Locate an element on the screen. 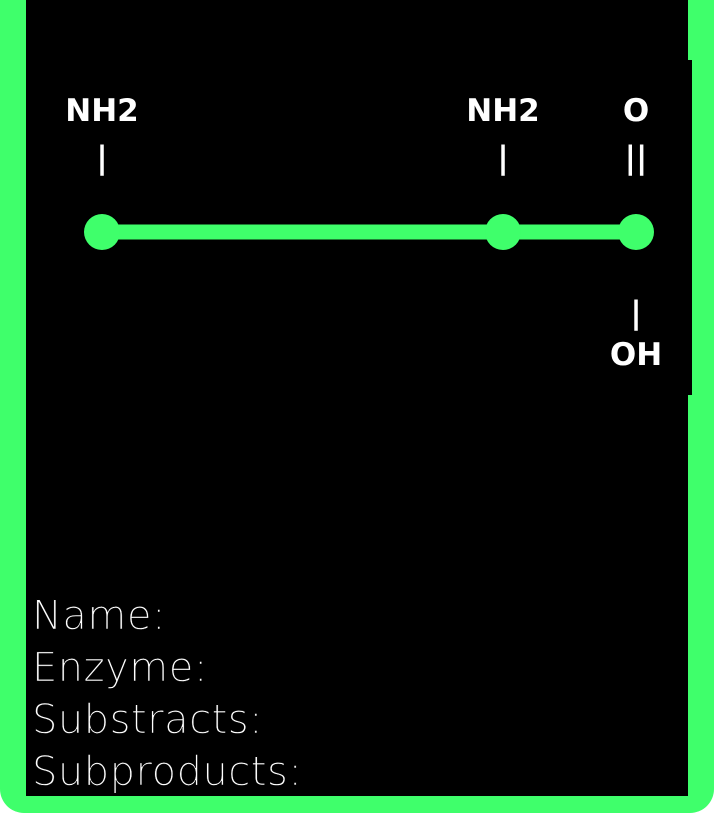 Image resolution: width=714 pixels, height=813 pixels. atom-node-right is located at coordinates (636, 232).